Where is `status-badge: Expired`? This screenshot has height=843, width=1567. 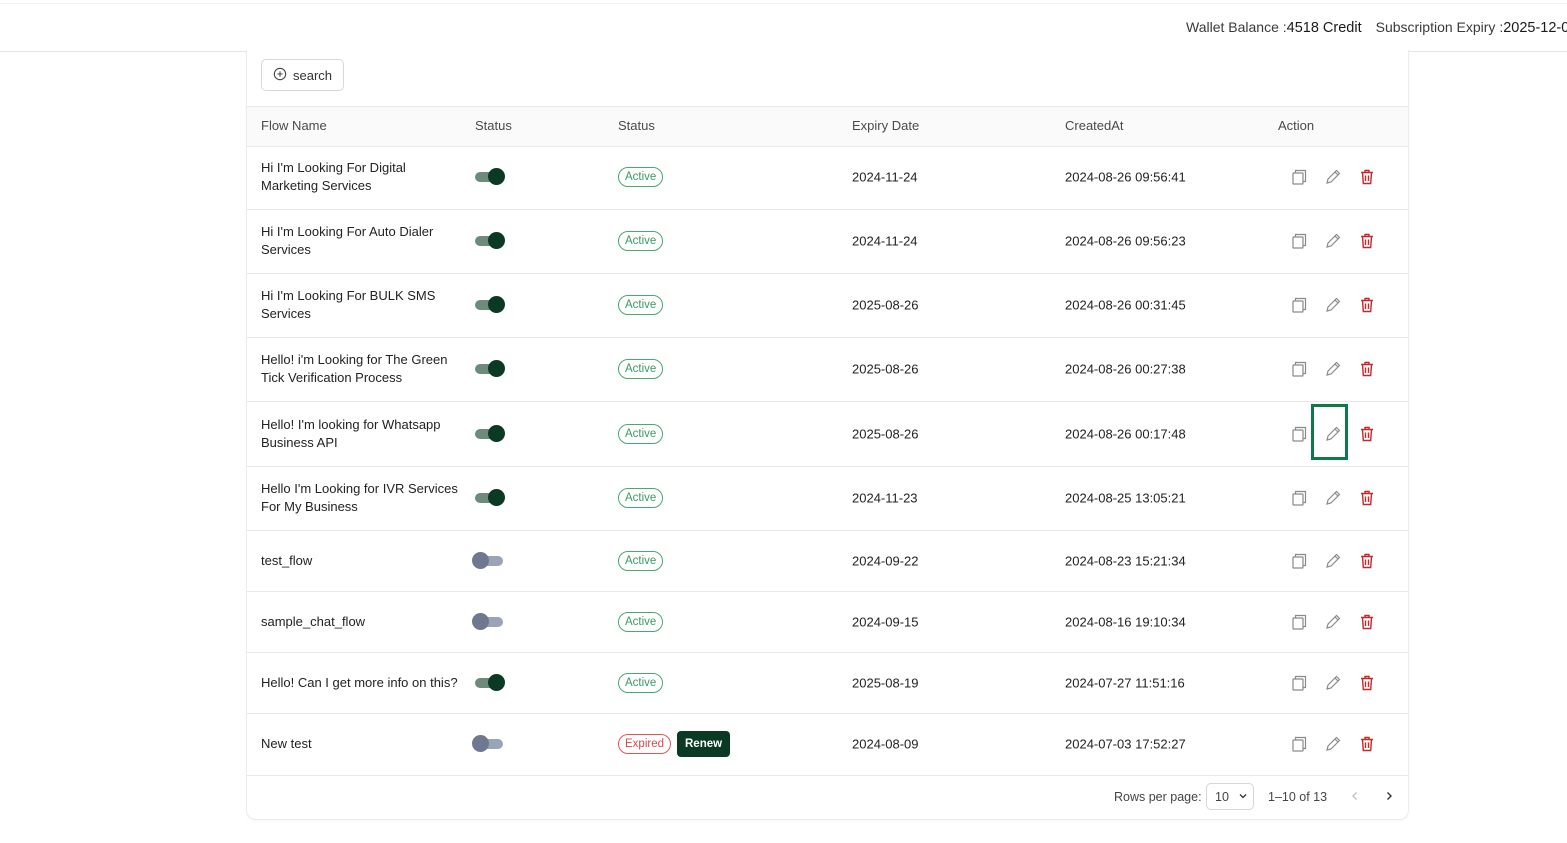 status-badge: Expired is located at coordinates (644, 744).